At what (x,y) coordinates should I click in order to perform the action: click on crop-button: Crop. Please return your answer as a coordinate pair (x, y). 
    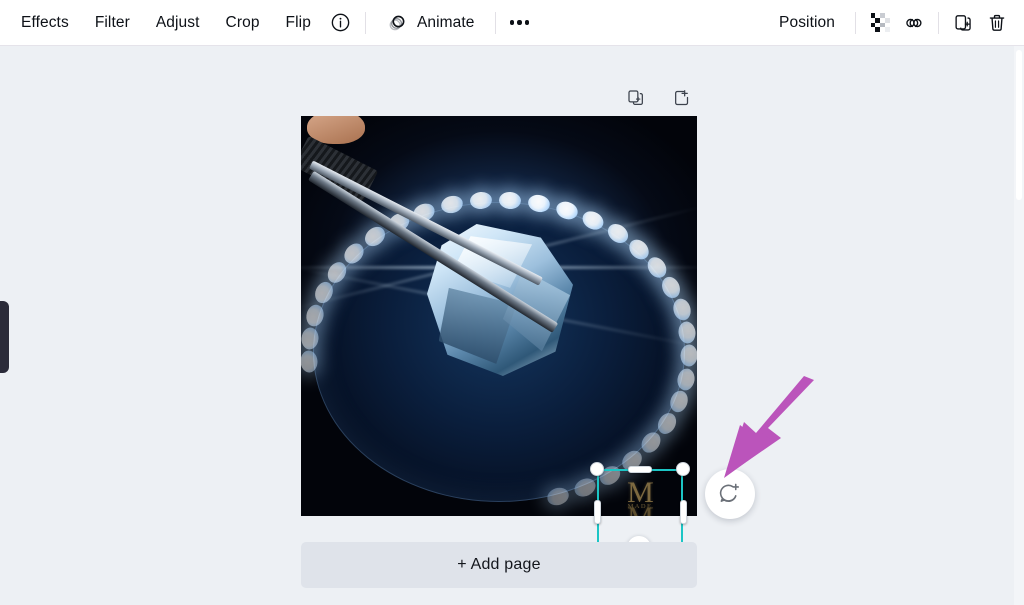
    Looking at the image, I should click on (243, 23).